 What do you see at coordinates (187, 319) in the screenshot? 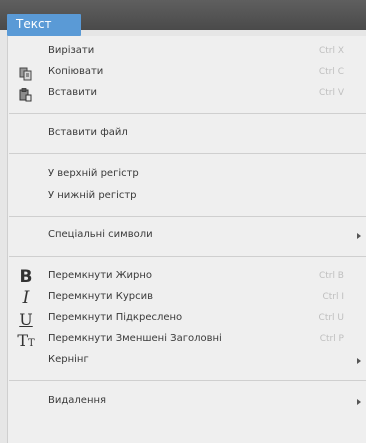
I see `menu-item-toggle-underline: U Перемкнути Підкреслено Ctrl U` at bounding box center [187, 319].